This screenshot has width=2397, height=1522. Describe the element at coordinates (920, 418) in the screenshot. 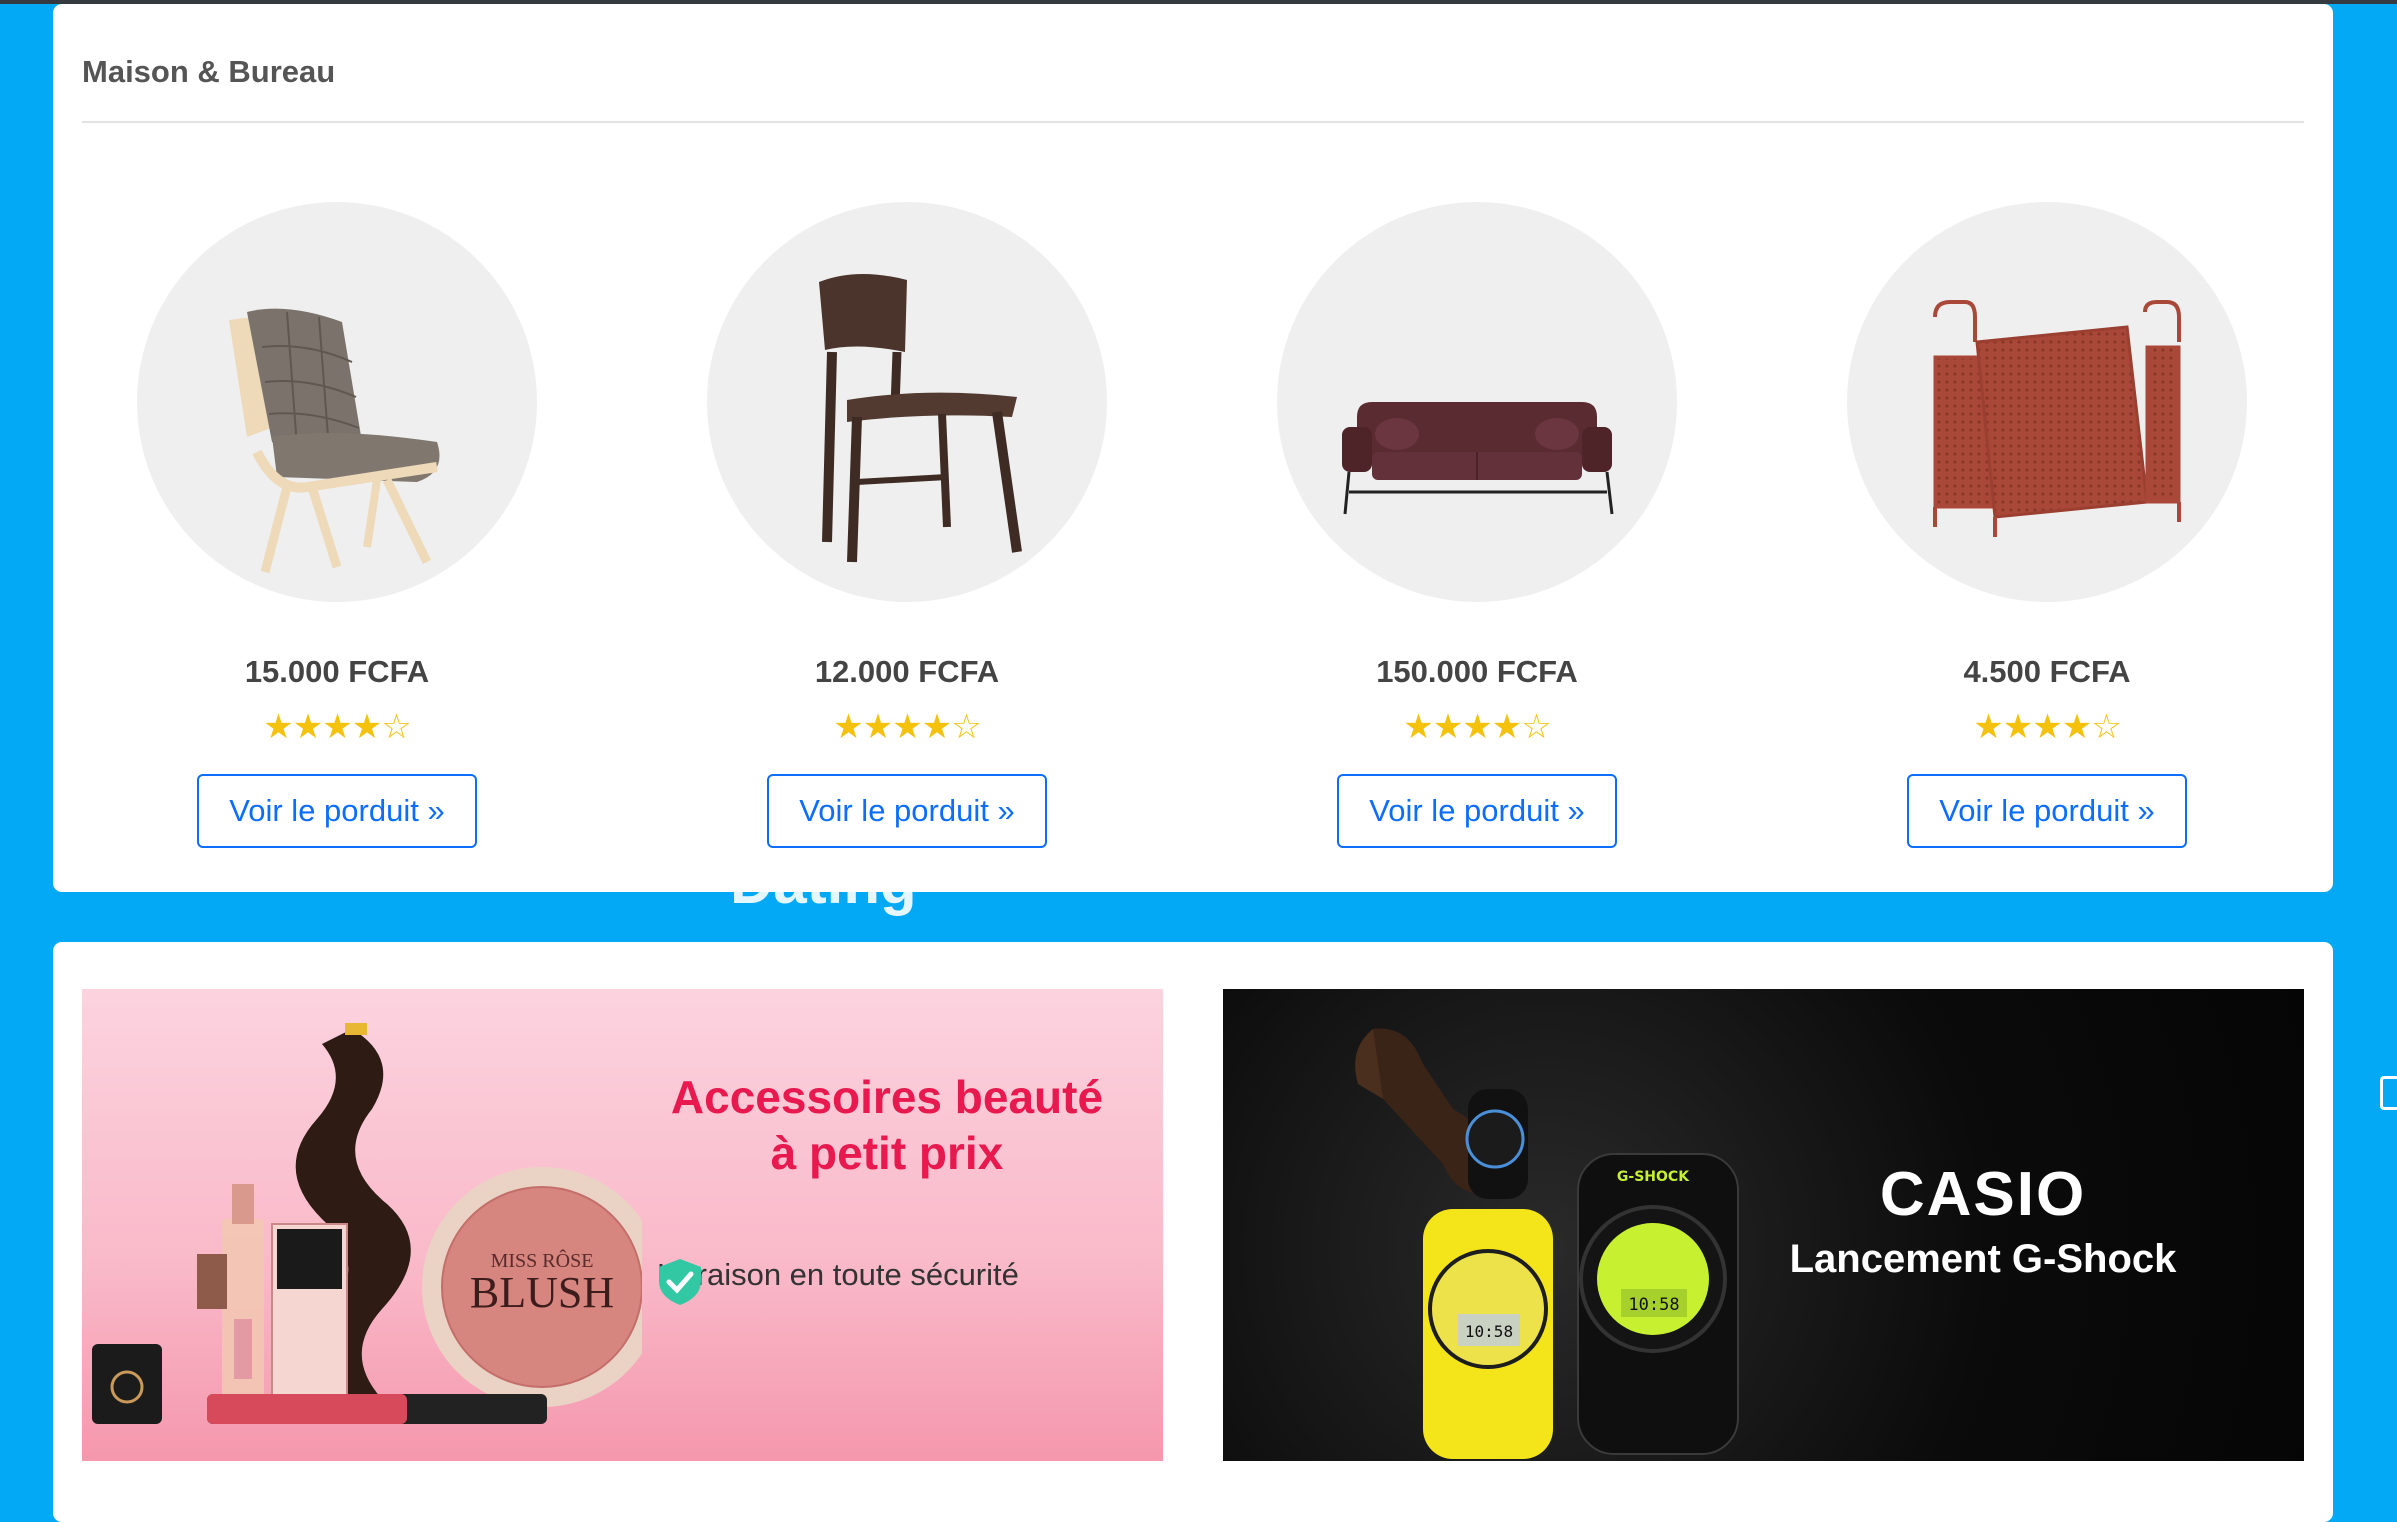

I see `chair-icon` at that location.